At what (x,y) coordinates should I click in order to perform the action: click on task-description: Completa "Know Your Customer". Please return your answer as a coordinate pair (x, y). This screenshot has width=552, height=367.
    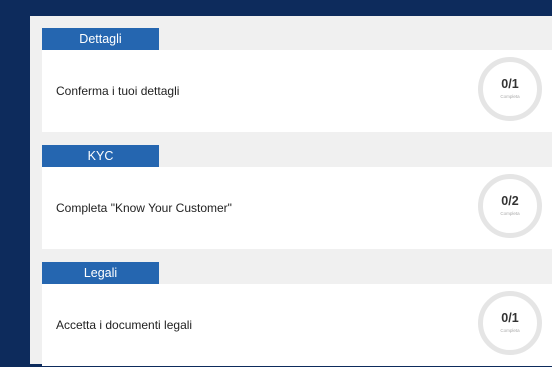
    Looking at the image, I should click on (144, 208).